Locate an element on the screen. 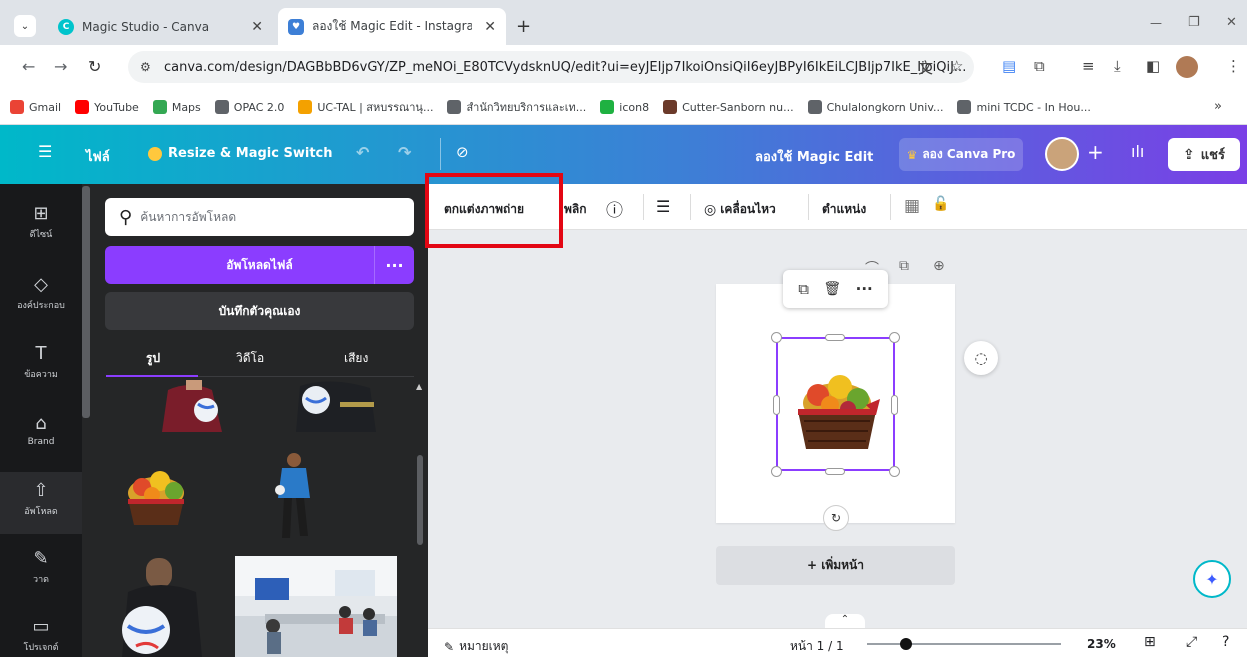 Image resolution: width=1247 pixels, height=657 pixels. help-icon: ? is located at coordinates (1225, 642).